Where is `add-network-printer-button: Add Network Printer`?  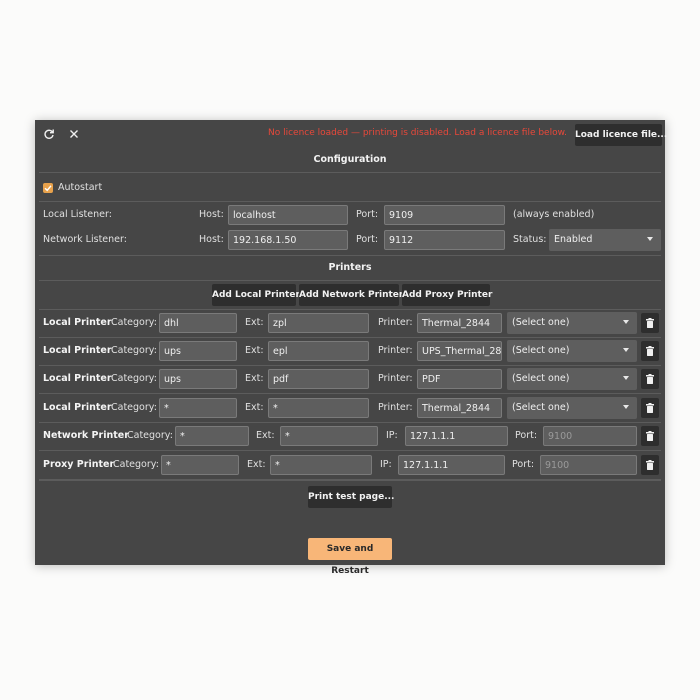 add-network-printer-button: Add Network Printer is located at coordinates (351, 295).